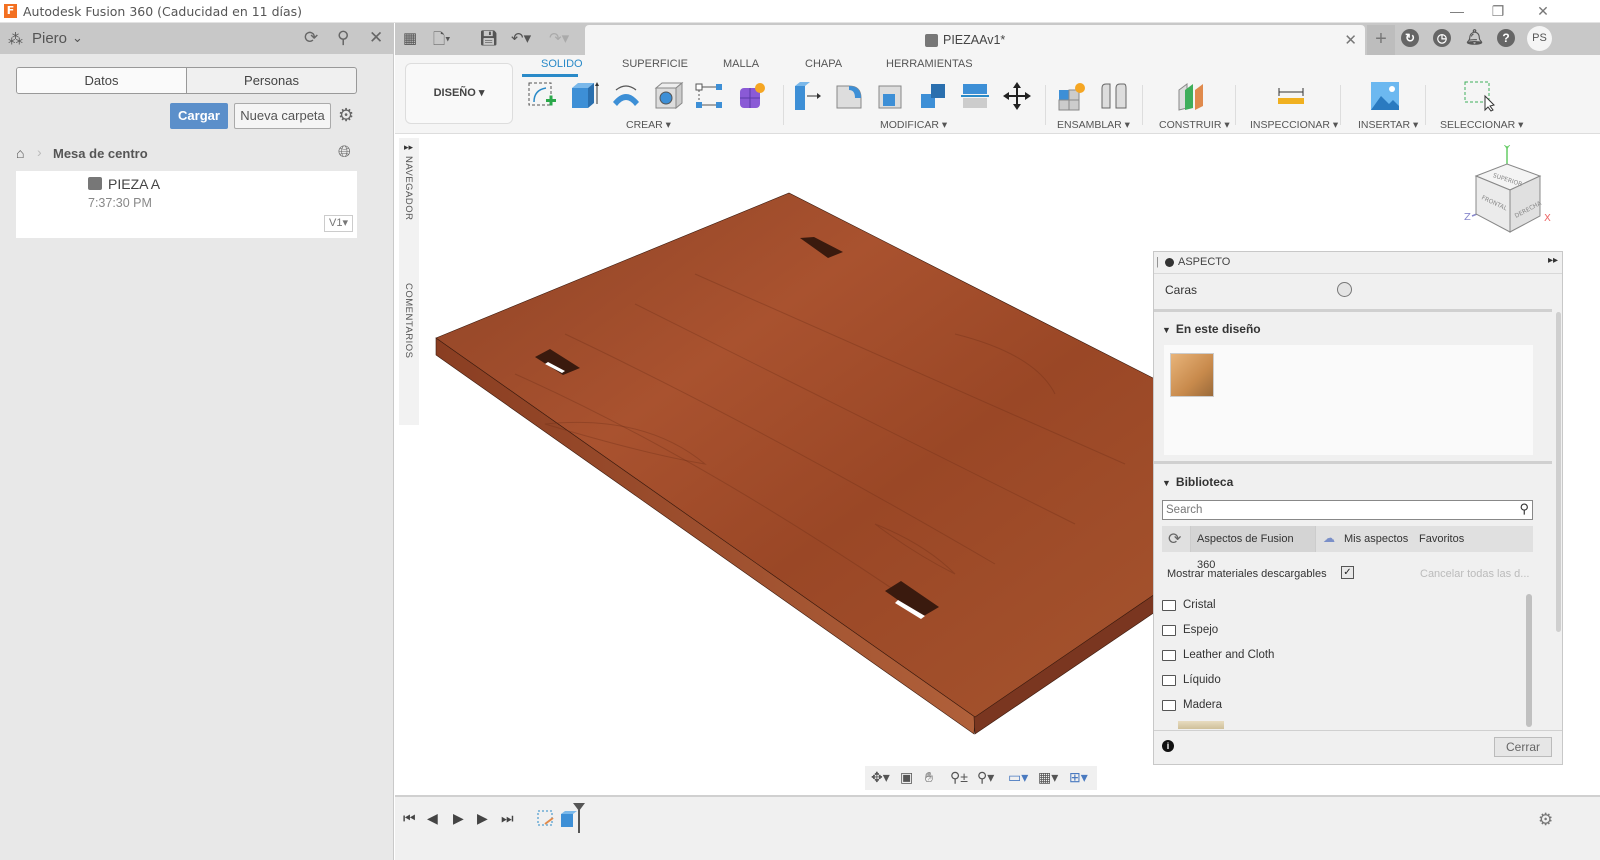 The height and width of the screenshot is (860, 1600). Describe the element at coordinates (282, 116) in the screenshot. I see `new-folder-button: Nueva carpeta` at that location.